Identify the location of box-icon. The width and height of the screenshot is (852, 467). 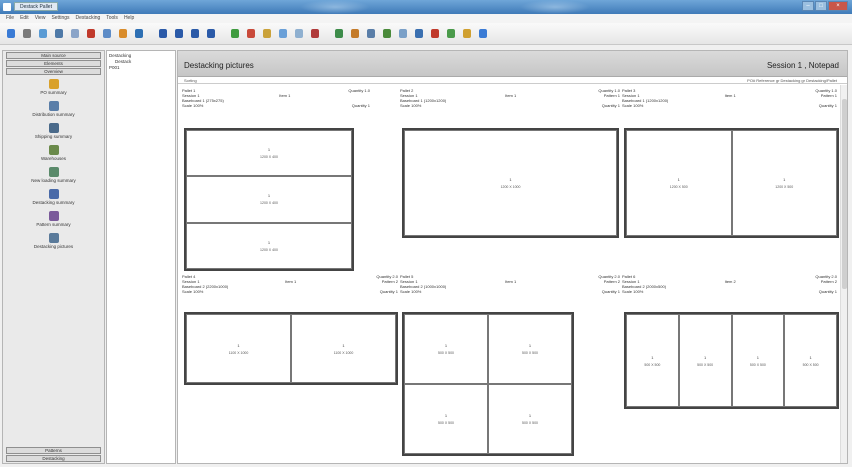
(355, 34).